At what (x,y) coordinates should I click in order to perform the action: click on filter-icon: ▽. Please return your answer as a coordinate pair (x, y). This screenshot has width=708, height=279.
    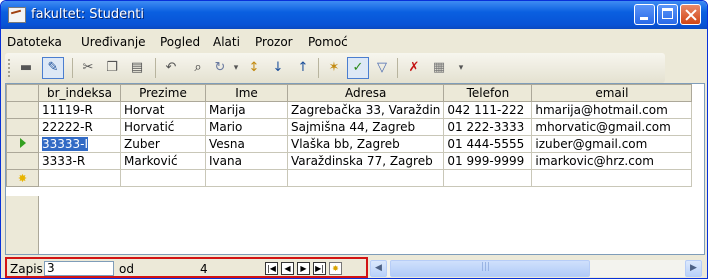
    Looking at the image, I should click on (382, 68).